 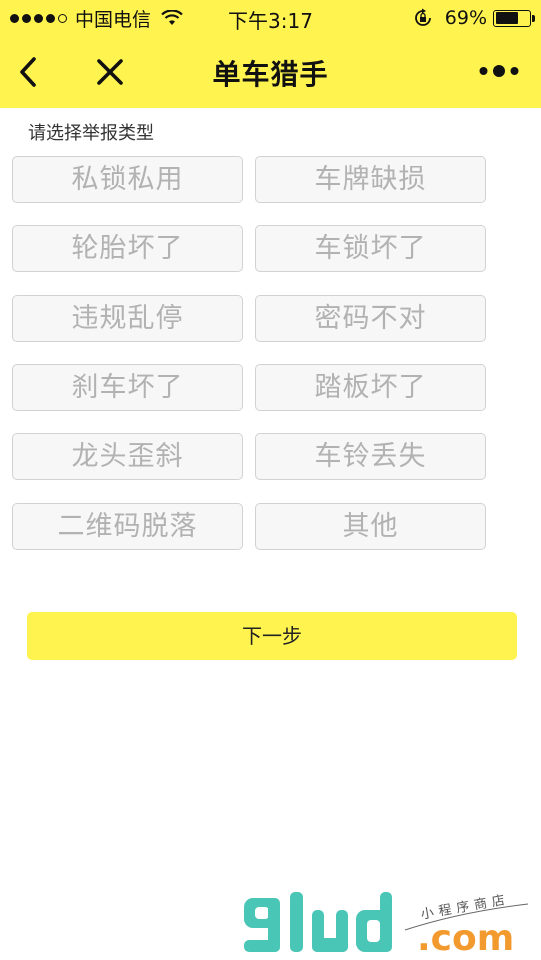 I want to click on more-dots-icon, so click(x=499, y=71).